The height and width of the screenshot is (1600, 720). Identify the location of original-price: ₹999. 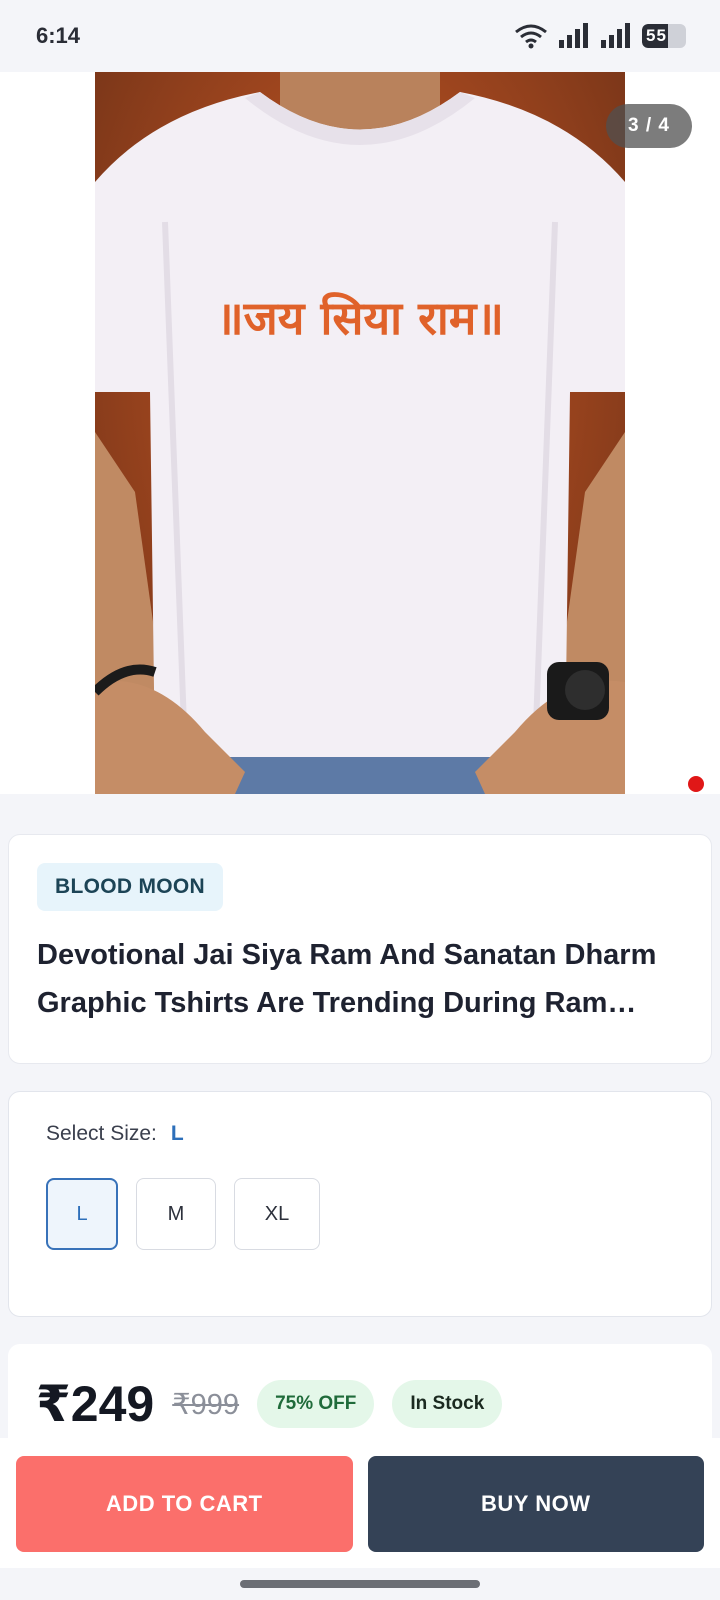
(206, 1404).